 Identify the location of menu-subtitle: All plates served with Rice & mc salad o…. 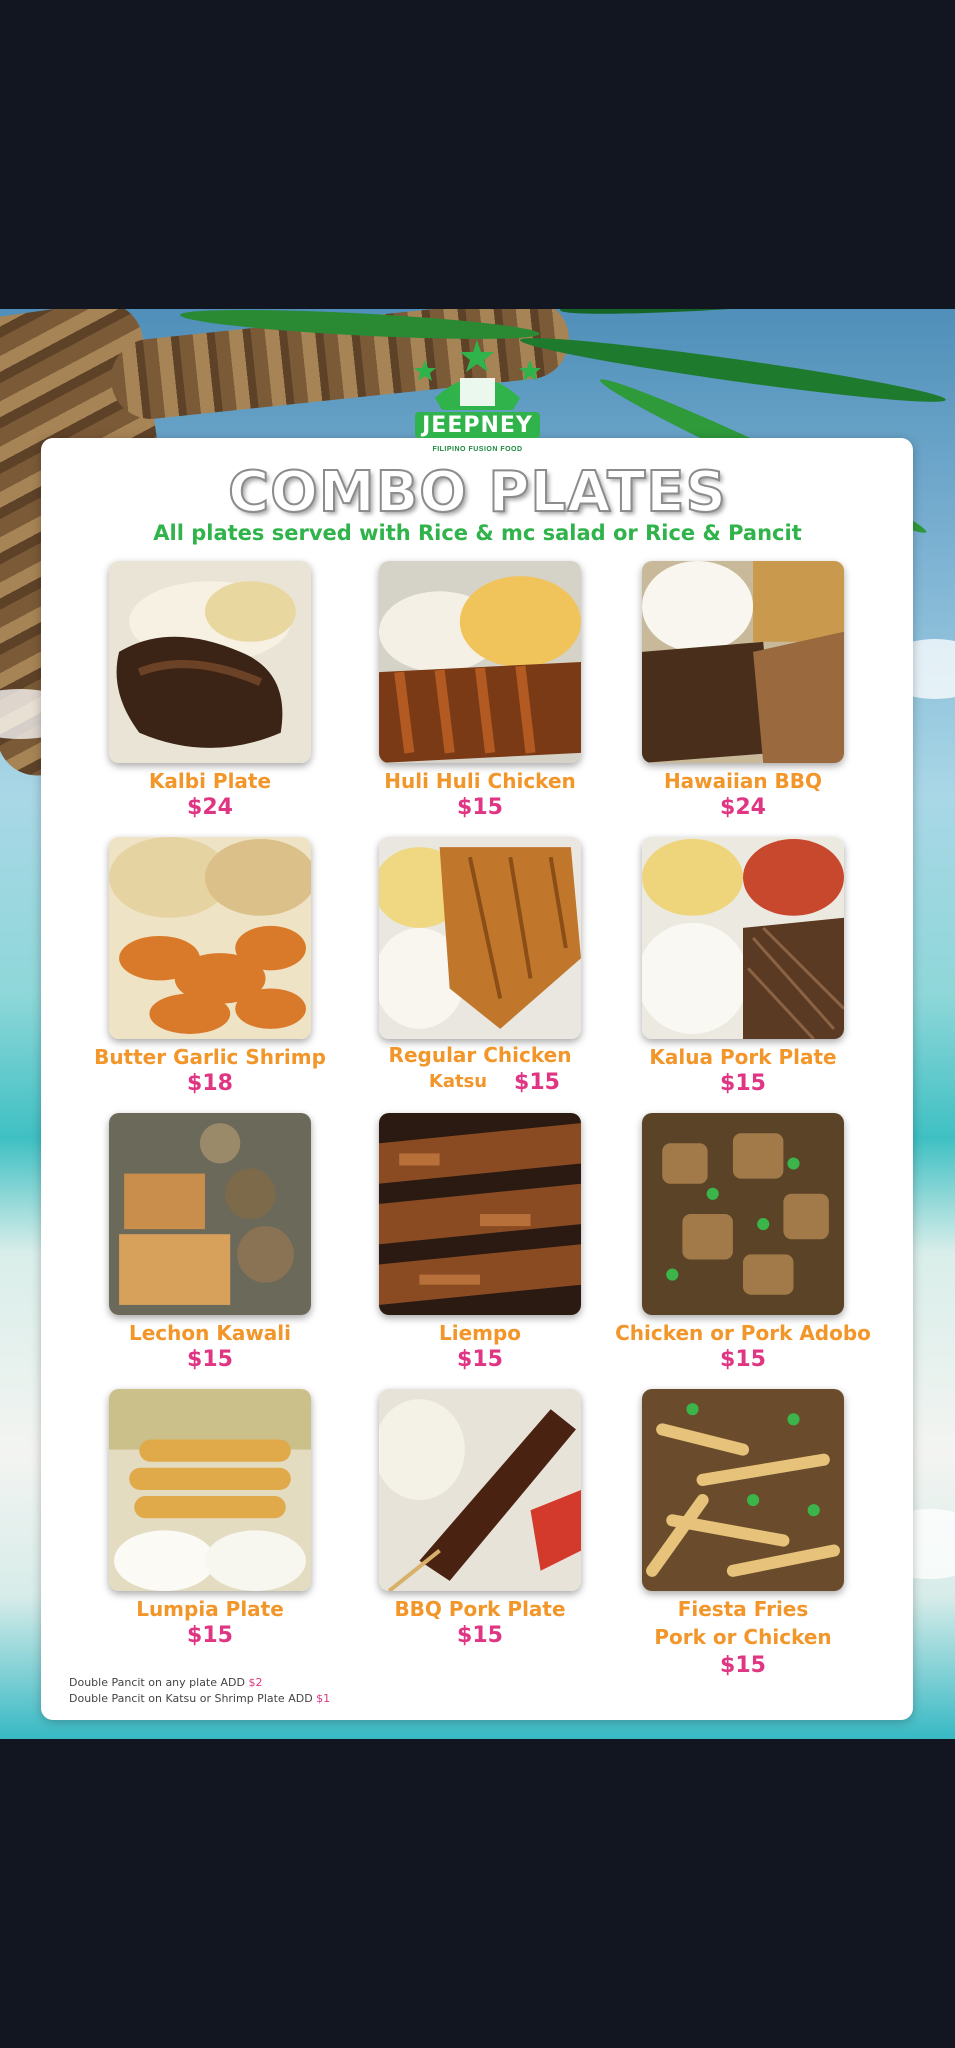
(477, 533).